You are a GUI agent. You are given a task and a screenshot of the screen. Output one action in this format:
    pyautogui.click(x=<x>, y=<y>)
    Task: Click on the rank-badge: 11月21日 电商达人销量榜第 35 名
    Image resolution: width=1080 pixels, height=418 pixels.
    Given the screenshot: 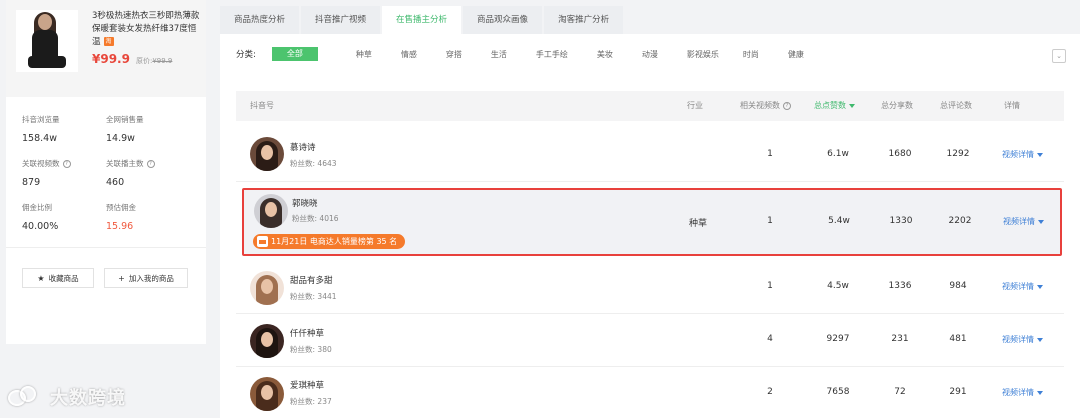 What is the action you would take?
    pyautogui.click(x=329, y=241)
    